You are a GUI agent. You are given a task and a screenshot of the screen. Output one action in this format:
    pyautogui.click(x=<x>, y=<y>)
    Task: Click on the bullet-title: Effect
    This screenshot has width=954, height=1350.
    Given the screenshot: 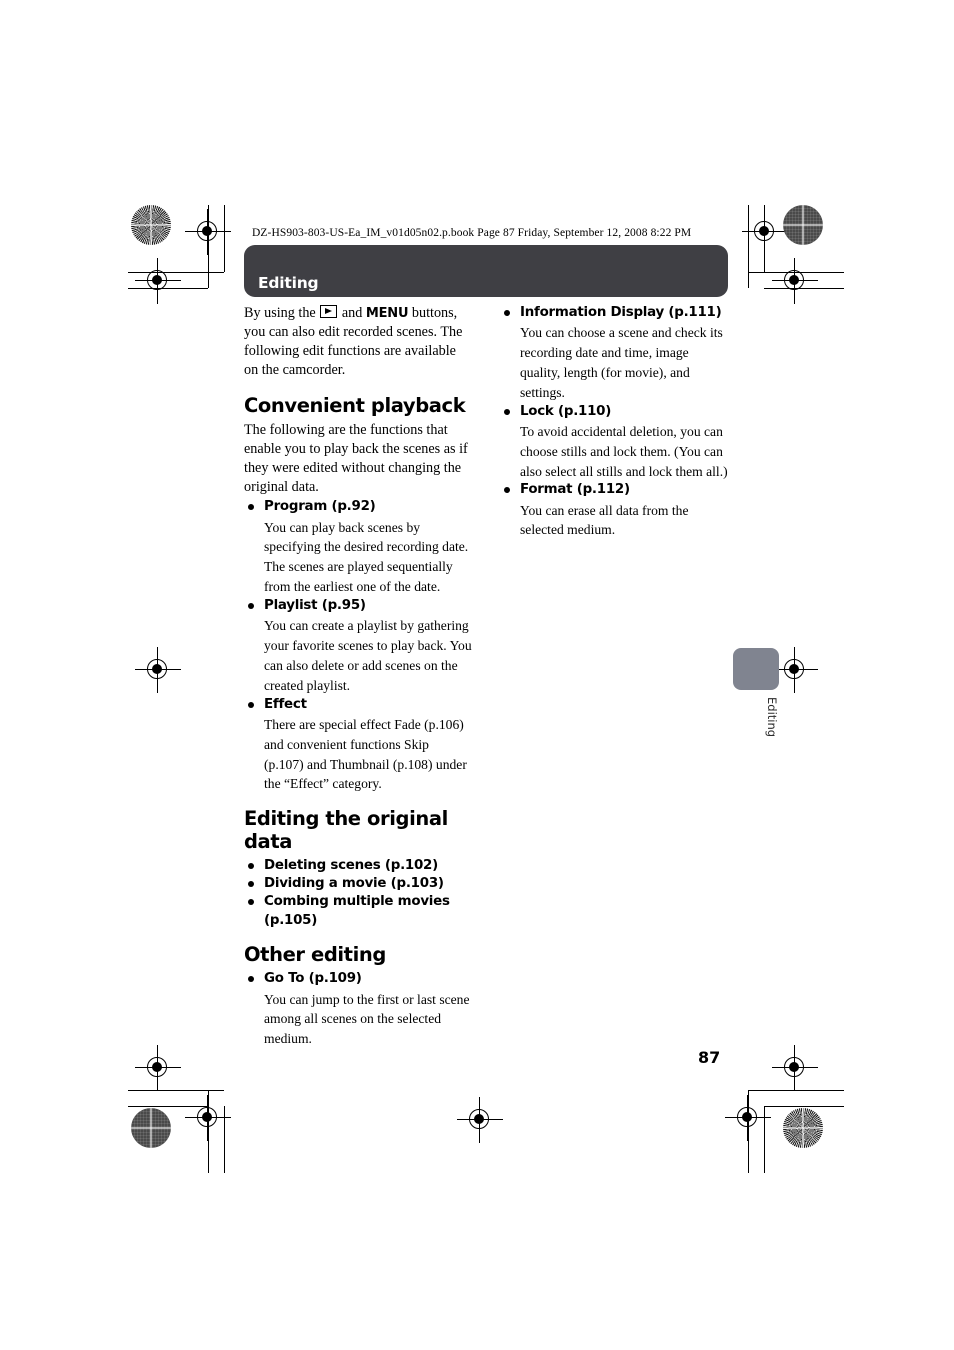 What is the action you would take?
    pyautogui.click(x=285, y=704)
    